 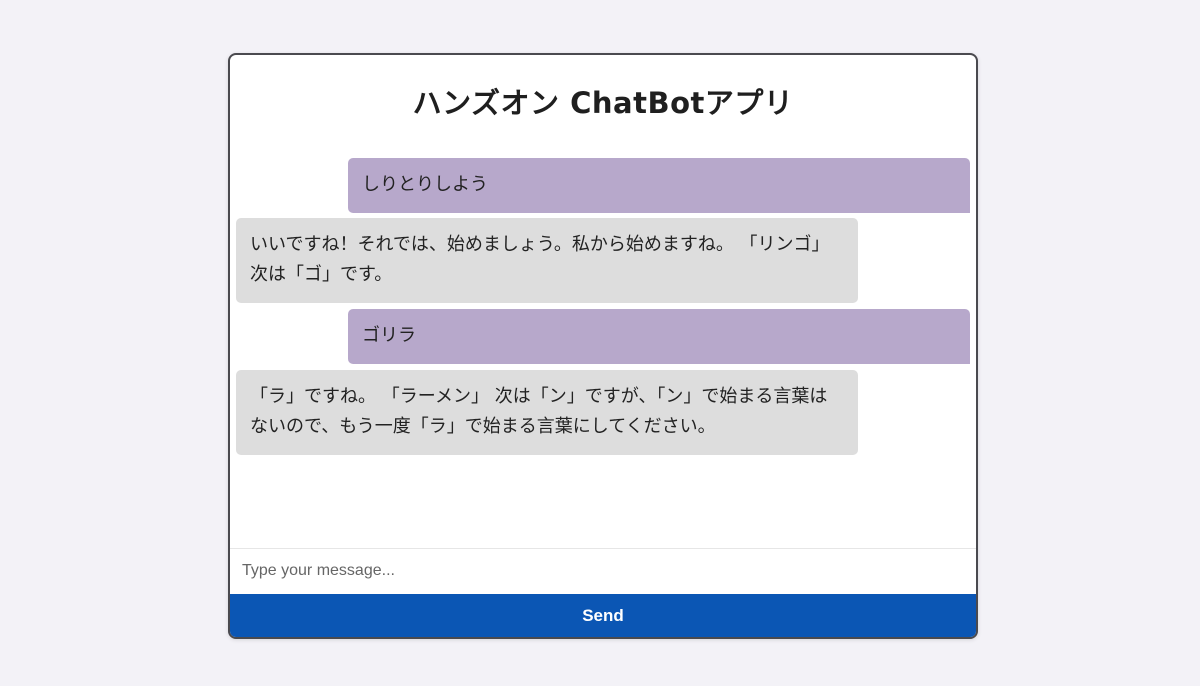 I want to click on message-input, so click(x=603, y=571).